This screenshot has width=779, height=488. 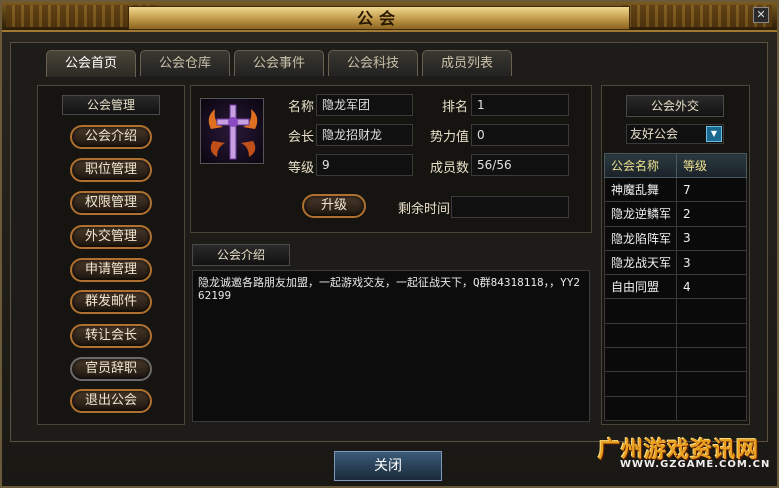 I want to click on guild-name-cell: 隐龙逆鳞军, so click(x=640, y=214).